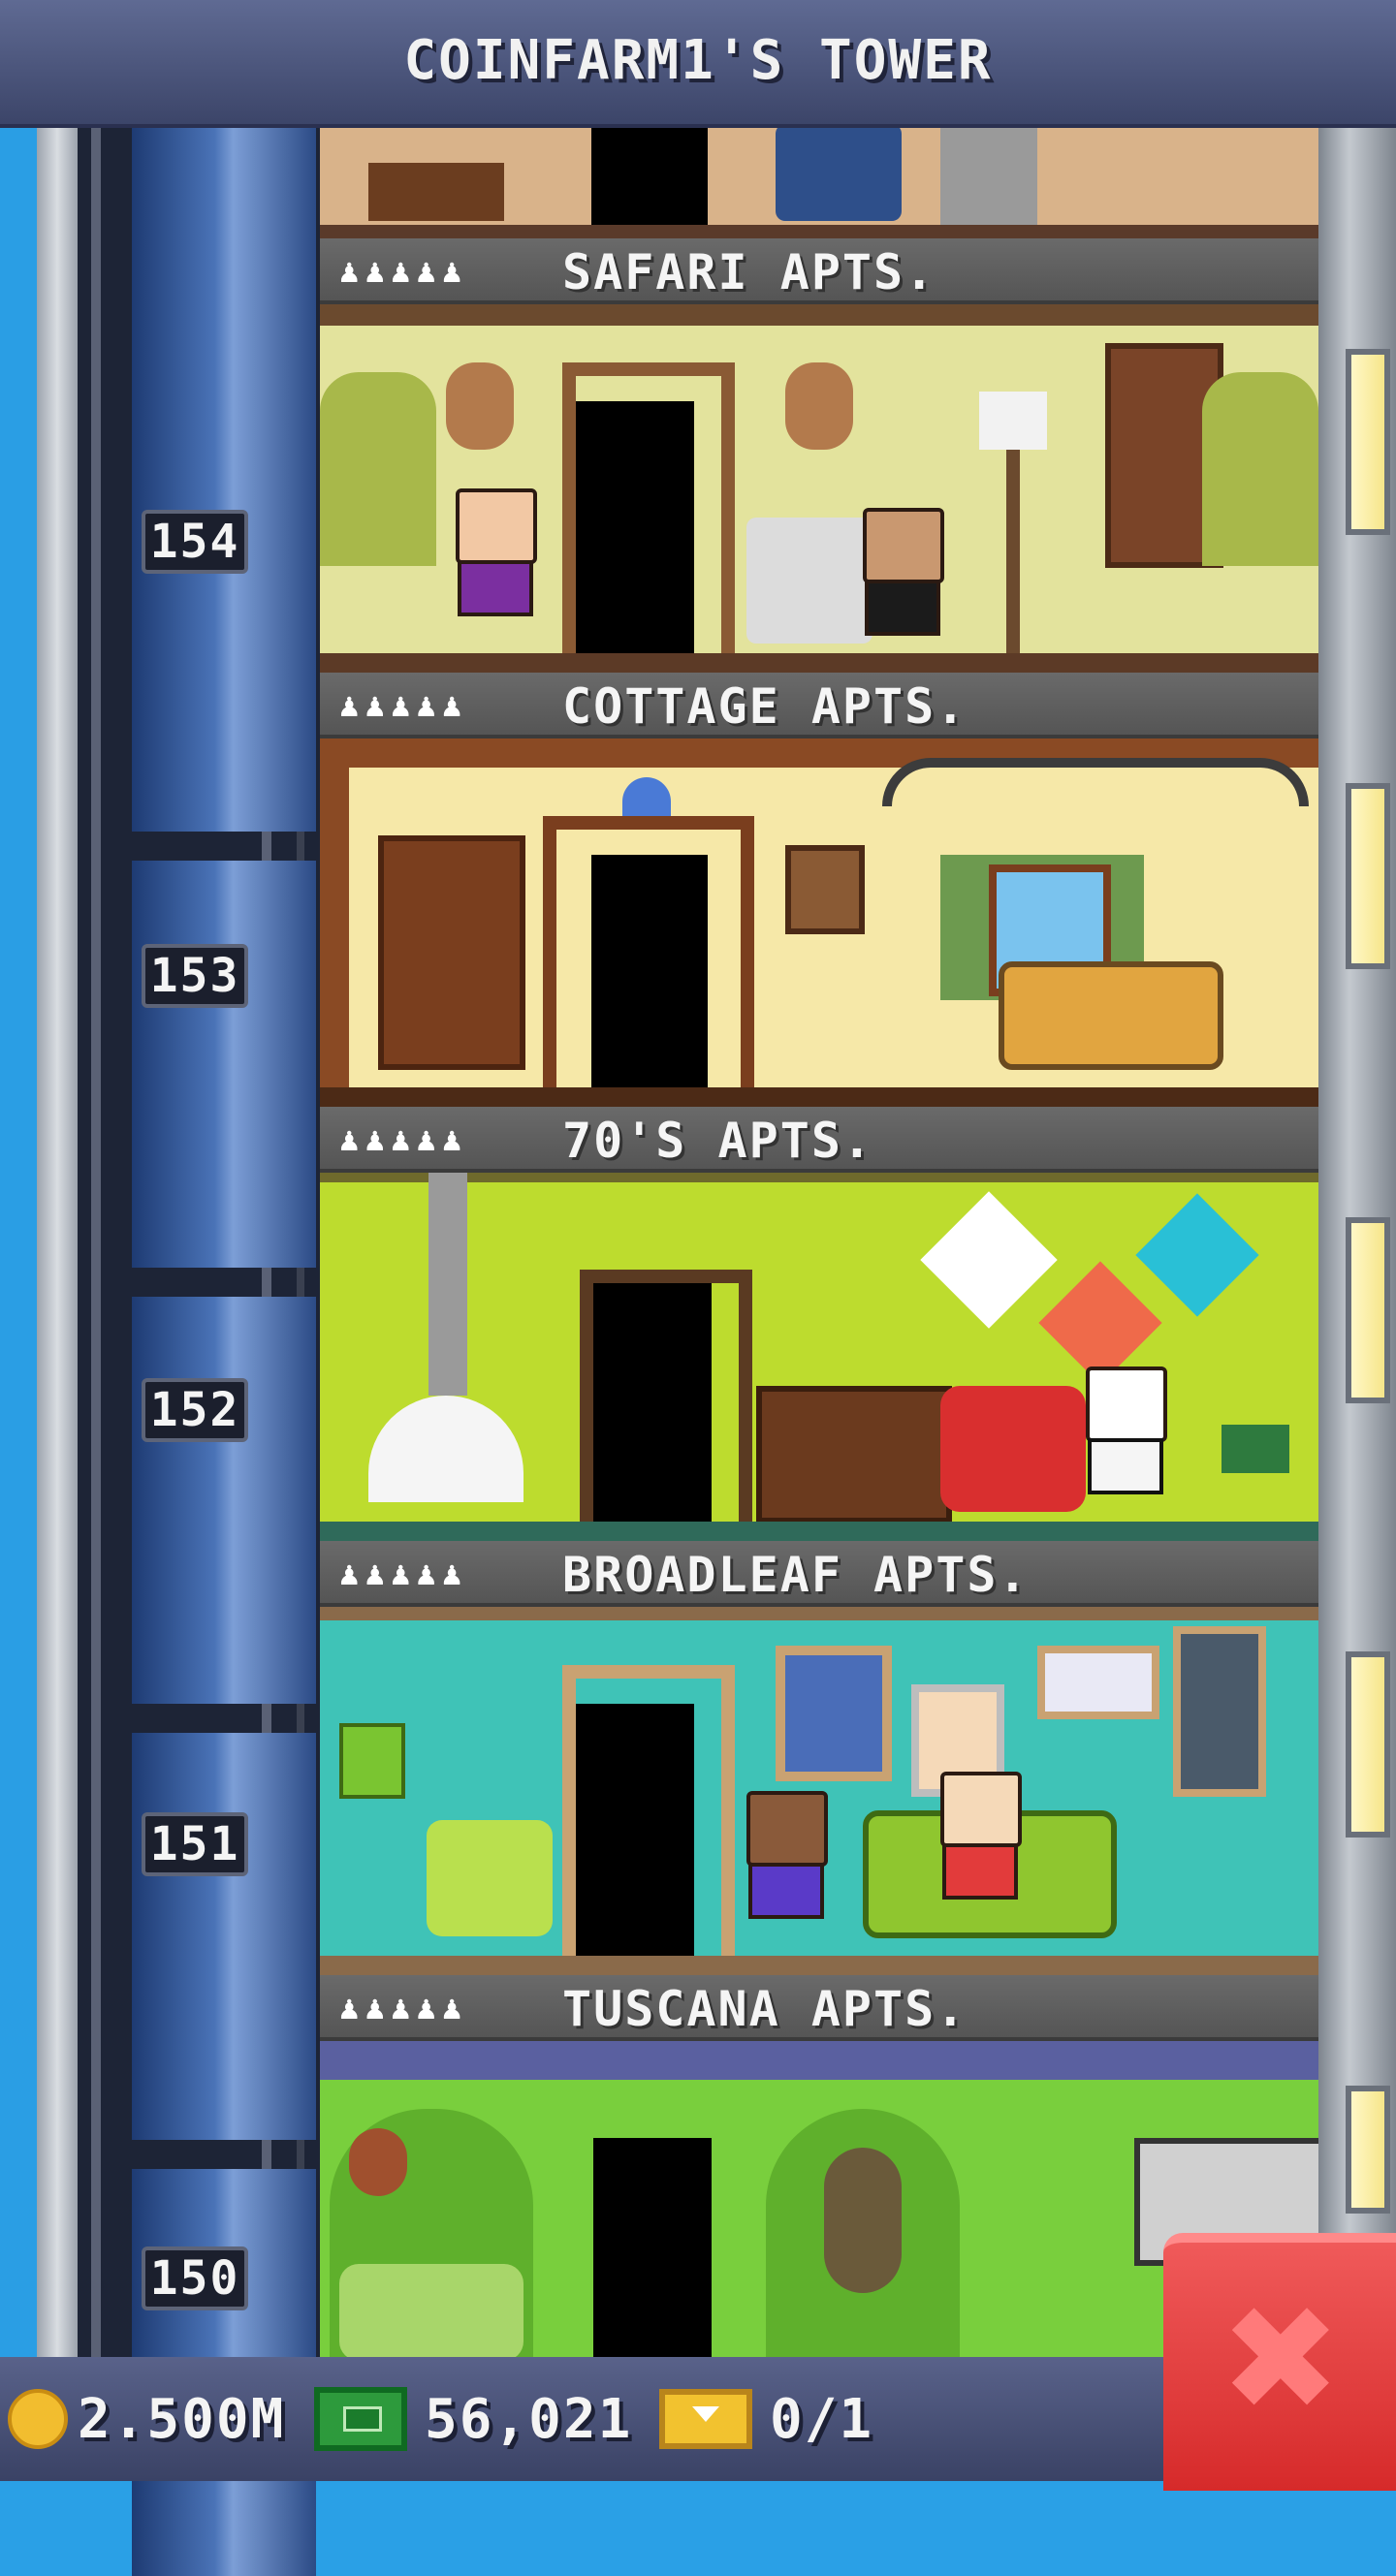 The width and height of the screenshot is (1396, 2576). Describe the element at coordinates (195, 2278) in the screenshot. I see `floor-number-150: 150` at that location.